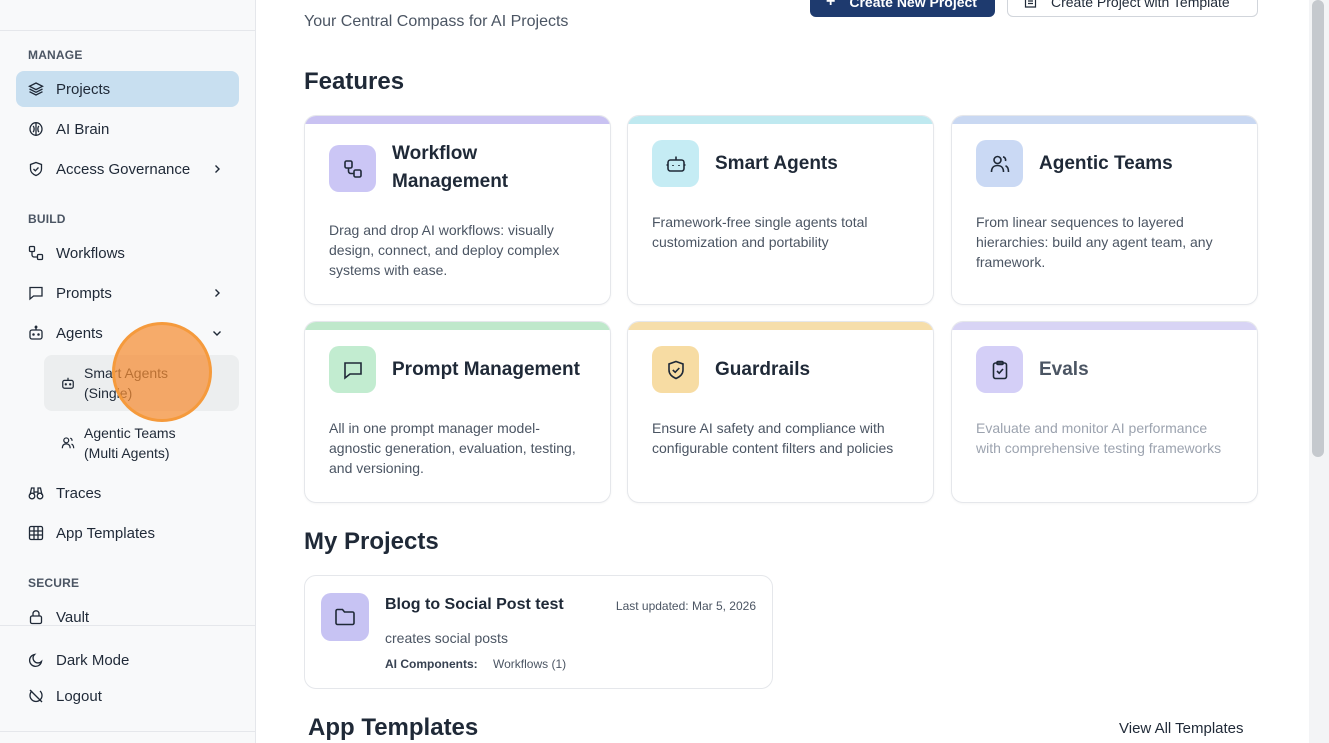 This screenshot has width=1329, height=743. Describe the element at coordinates (127, 30) in the screenshot. I see `sidebar-divider-top` at that location.